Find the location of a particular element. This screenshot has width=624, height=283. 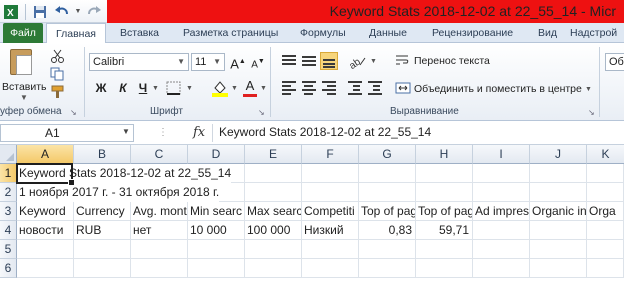

cell-b6 is located at coordinates (102, 268).